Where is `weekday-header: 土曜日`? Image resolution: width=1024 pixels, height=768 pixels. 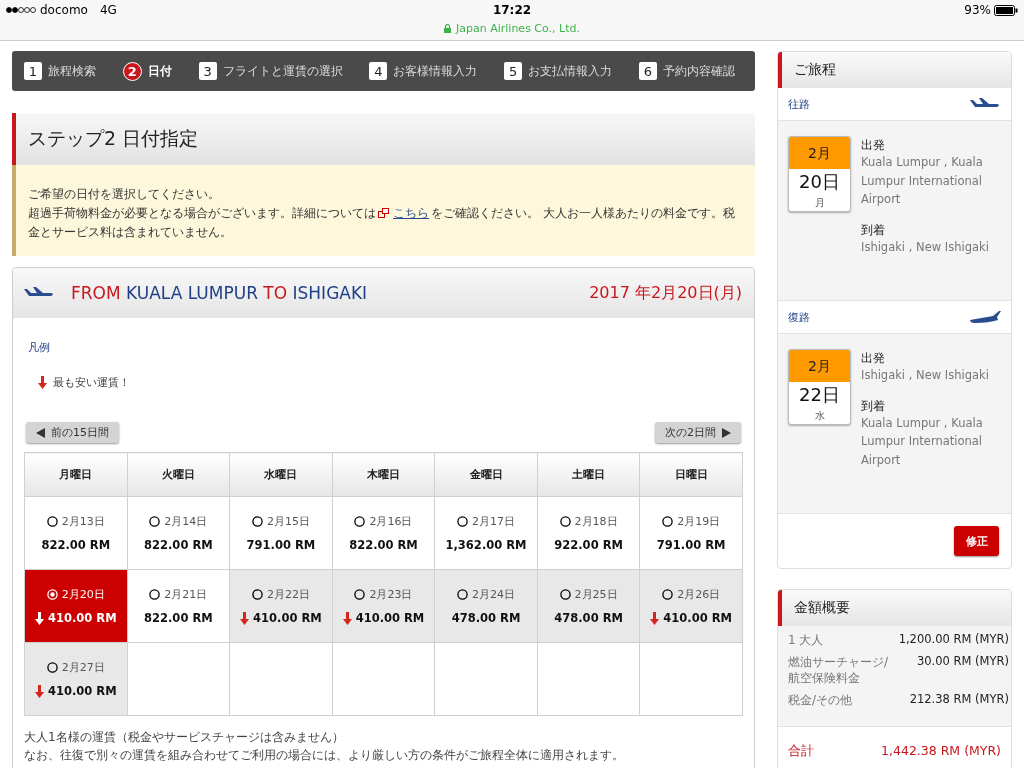 weekday-header: 土曜日 is located at coordinates (588, 474).